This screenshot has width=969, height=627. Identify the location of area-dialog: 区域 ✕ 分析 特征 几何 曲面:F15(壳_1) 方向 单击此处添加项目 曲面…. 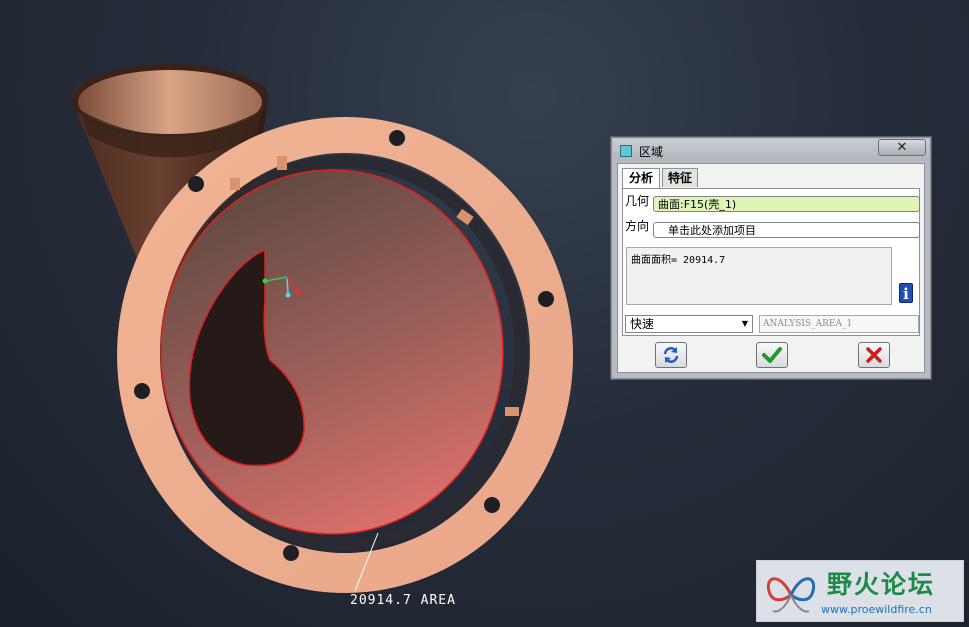
(771, 258).